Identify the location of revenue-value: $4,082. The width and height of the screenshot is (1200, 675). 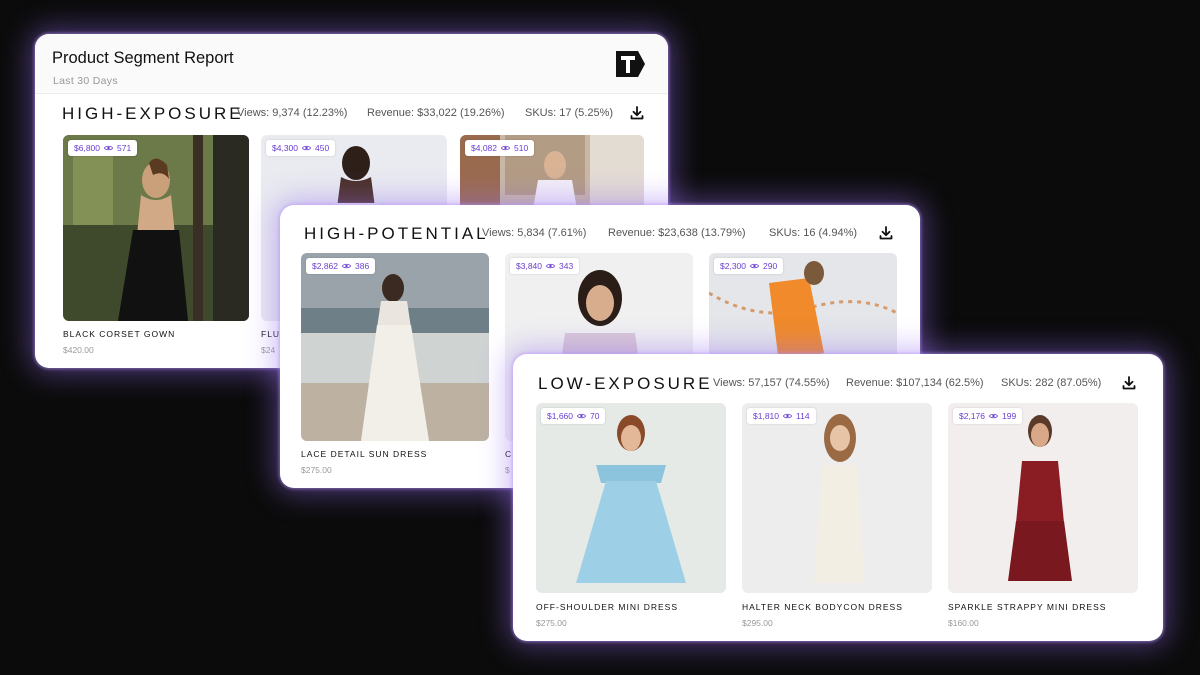
(484, 148).